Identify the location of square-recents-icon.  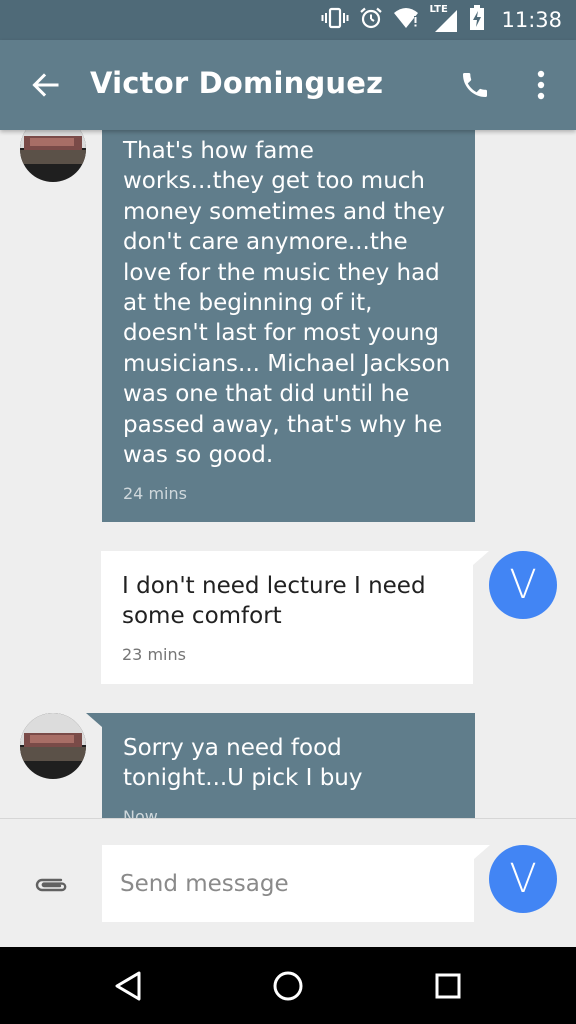
(448, 986).